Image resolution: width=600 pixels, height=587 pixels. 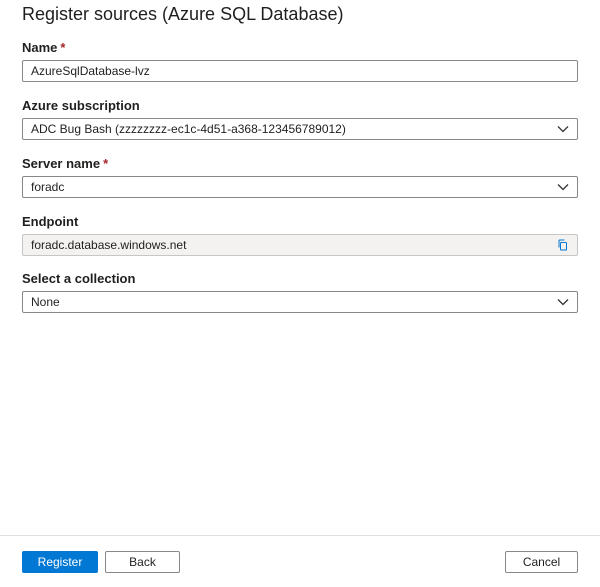 I want to click on endpoint-label: Endpoint, so click(x=50, y=221).